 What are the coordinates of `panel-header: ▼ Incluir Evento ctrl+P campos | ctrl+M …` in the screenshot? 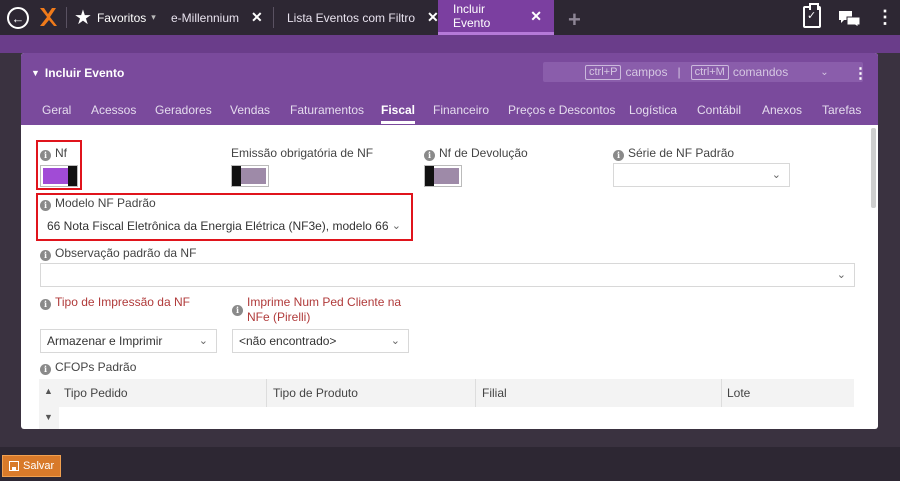 It's located at (449, 89).